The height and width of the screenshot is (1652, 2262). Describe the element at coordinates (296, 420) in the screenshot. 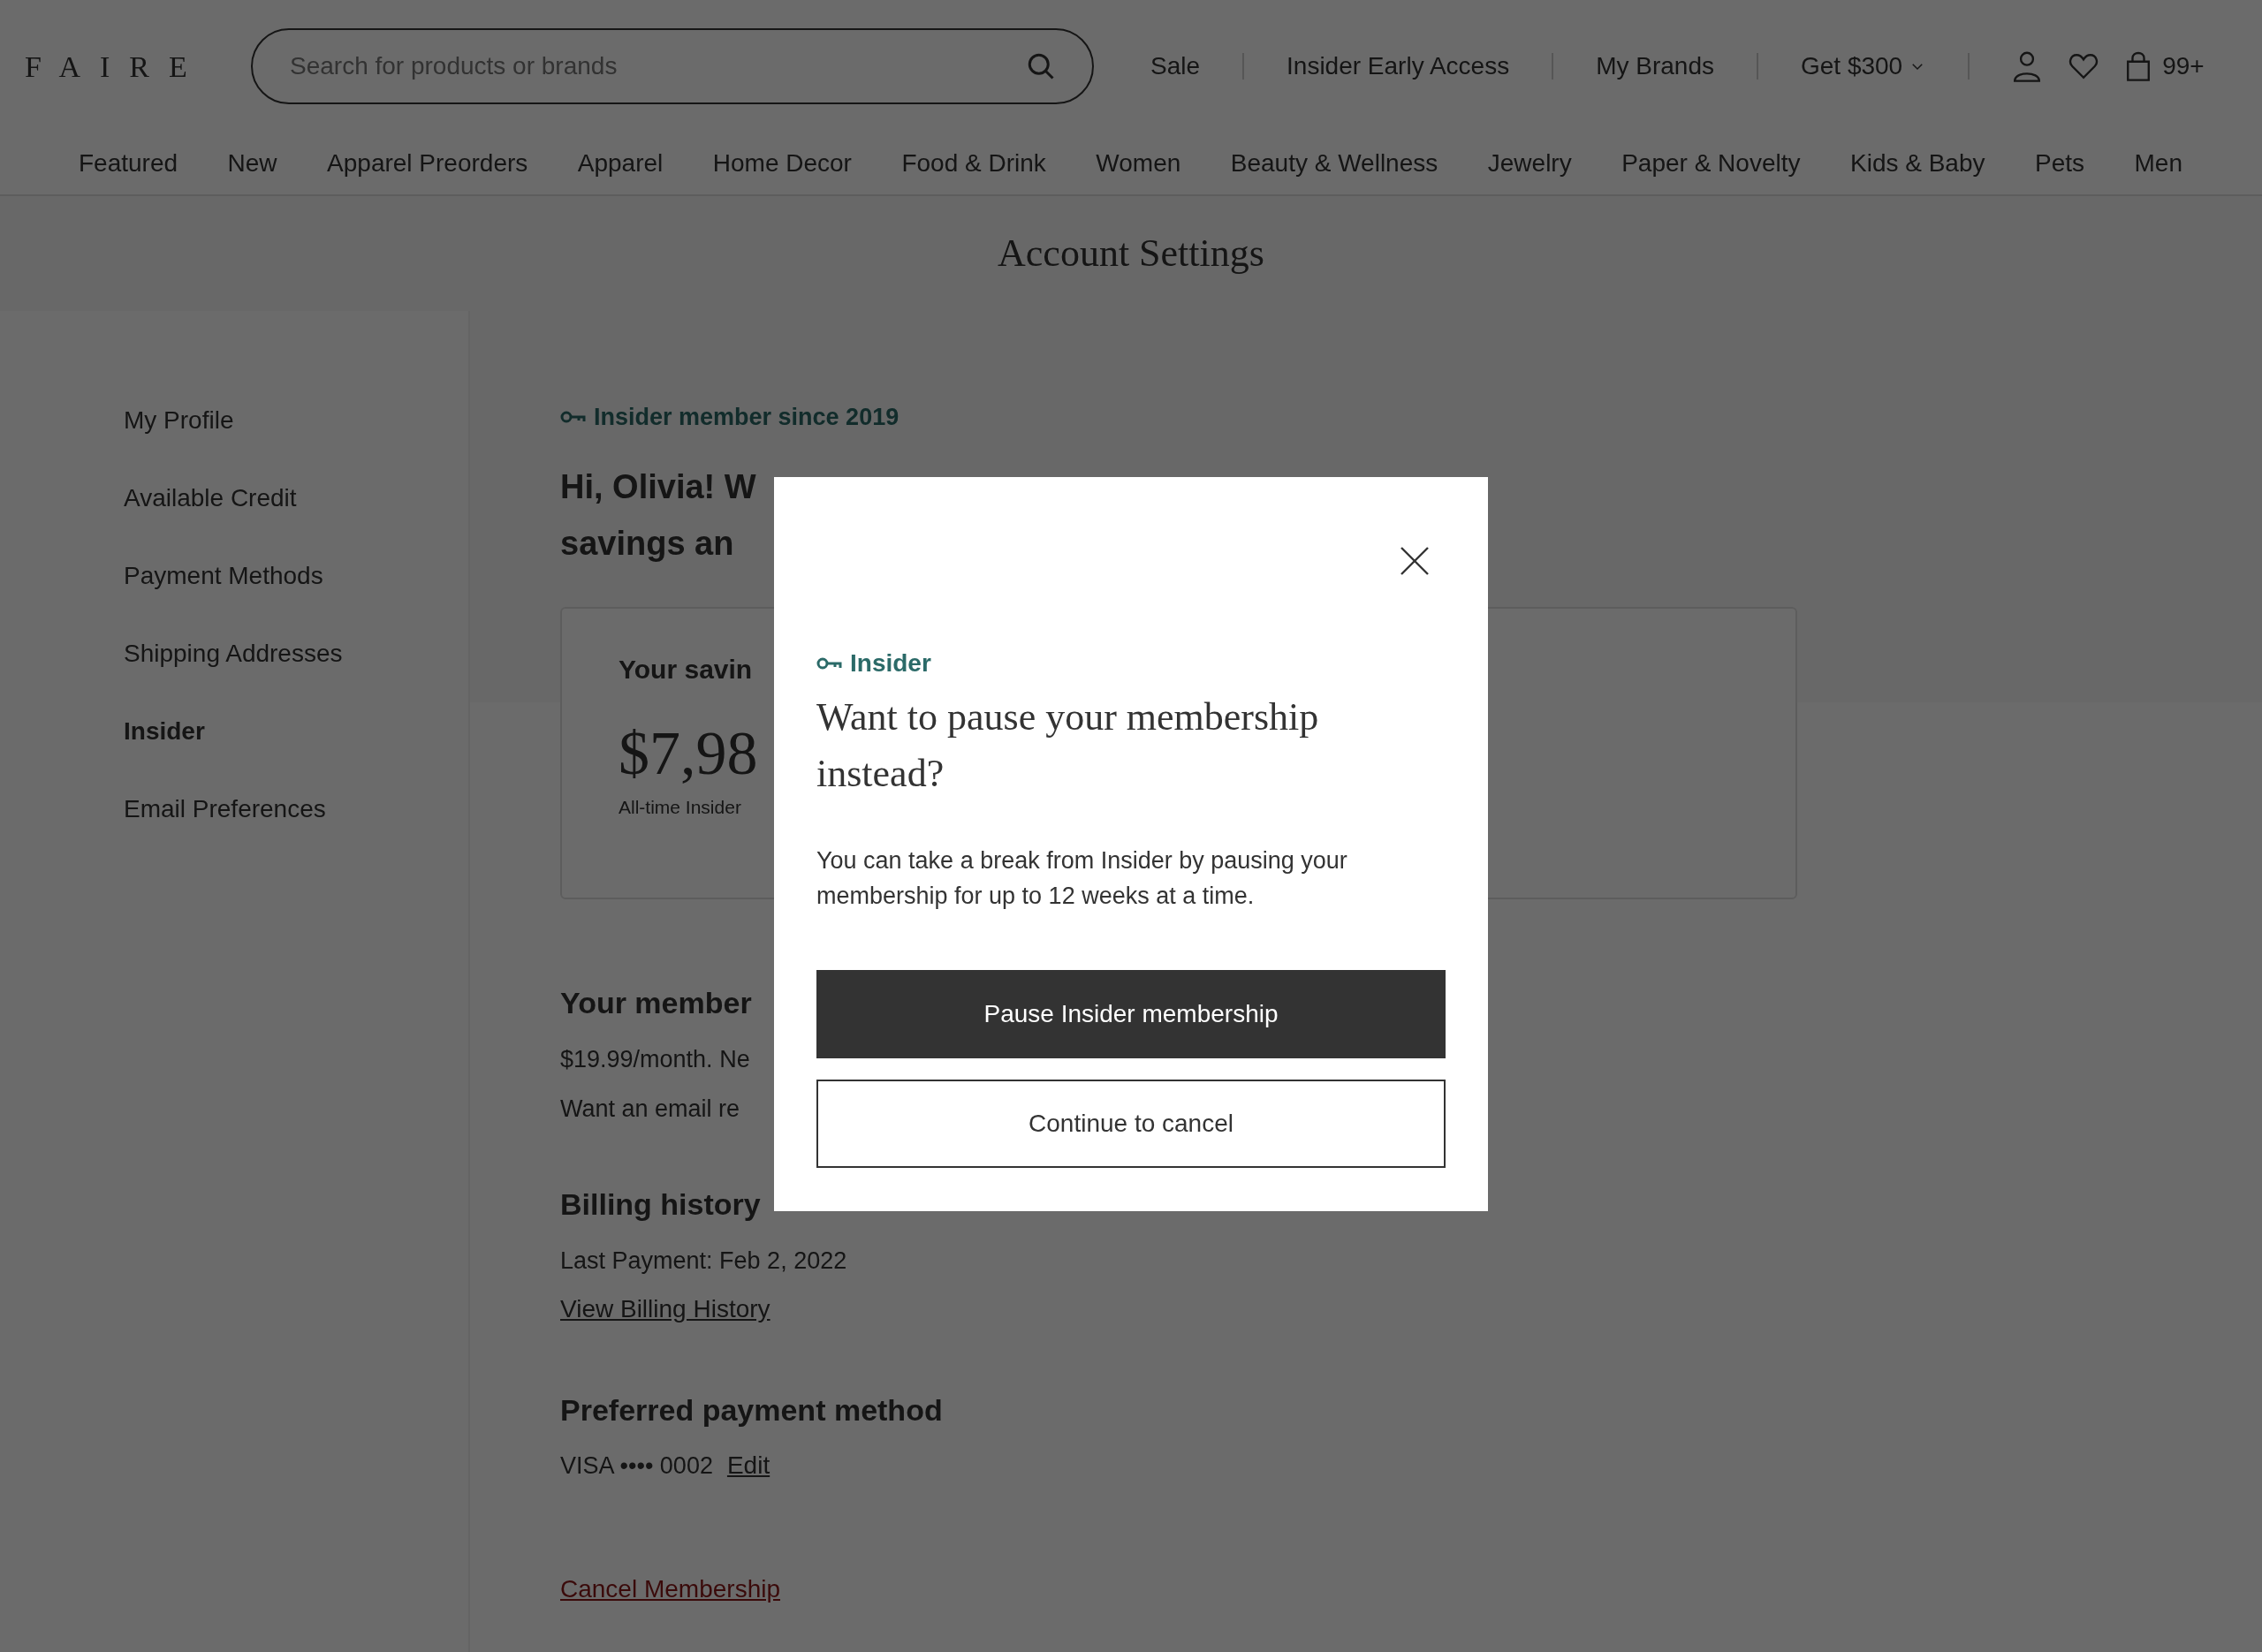

I see `sidebar-item: My Profile` at that location.